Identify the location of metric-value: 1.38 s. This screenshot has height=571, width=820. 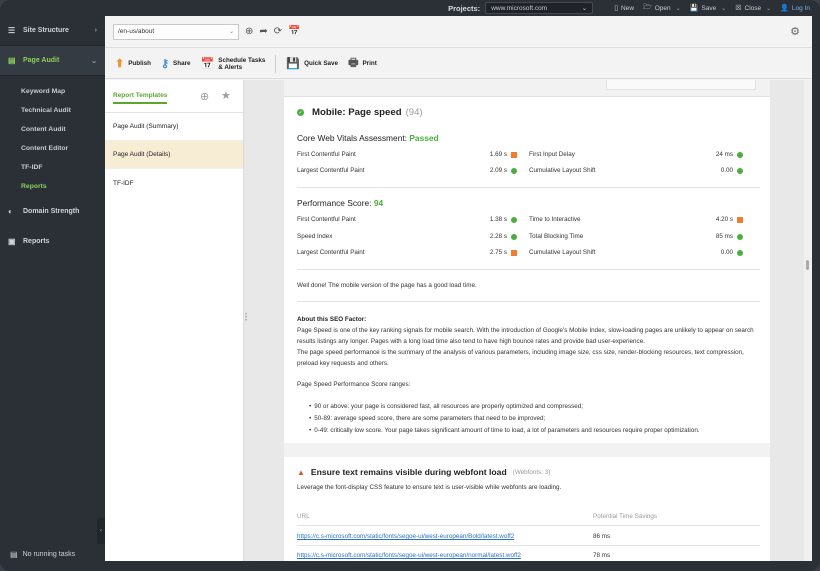
(498, 219).